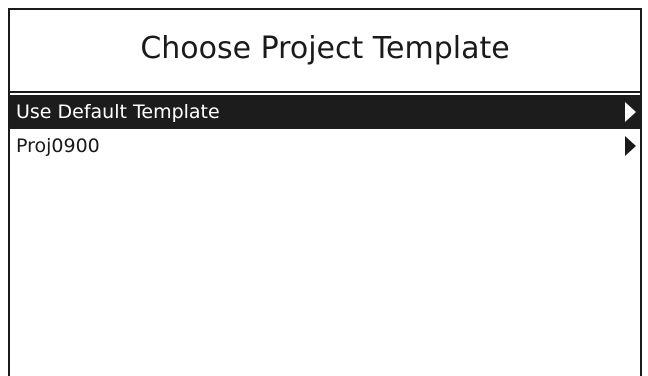  Describe the element at coordinates (118, 112) in the screenshot. I see `list-item-label: Use Default Template` at that location.